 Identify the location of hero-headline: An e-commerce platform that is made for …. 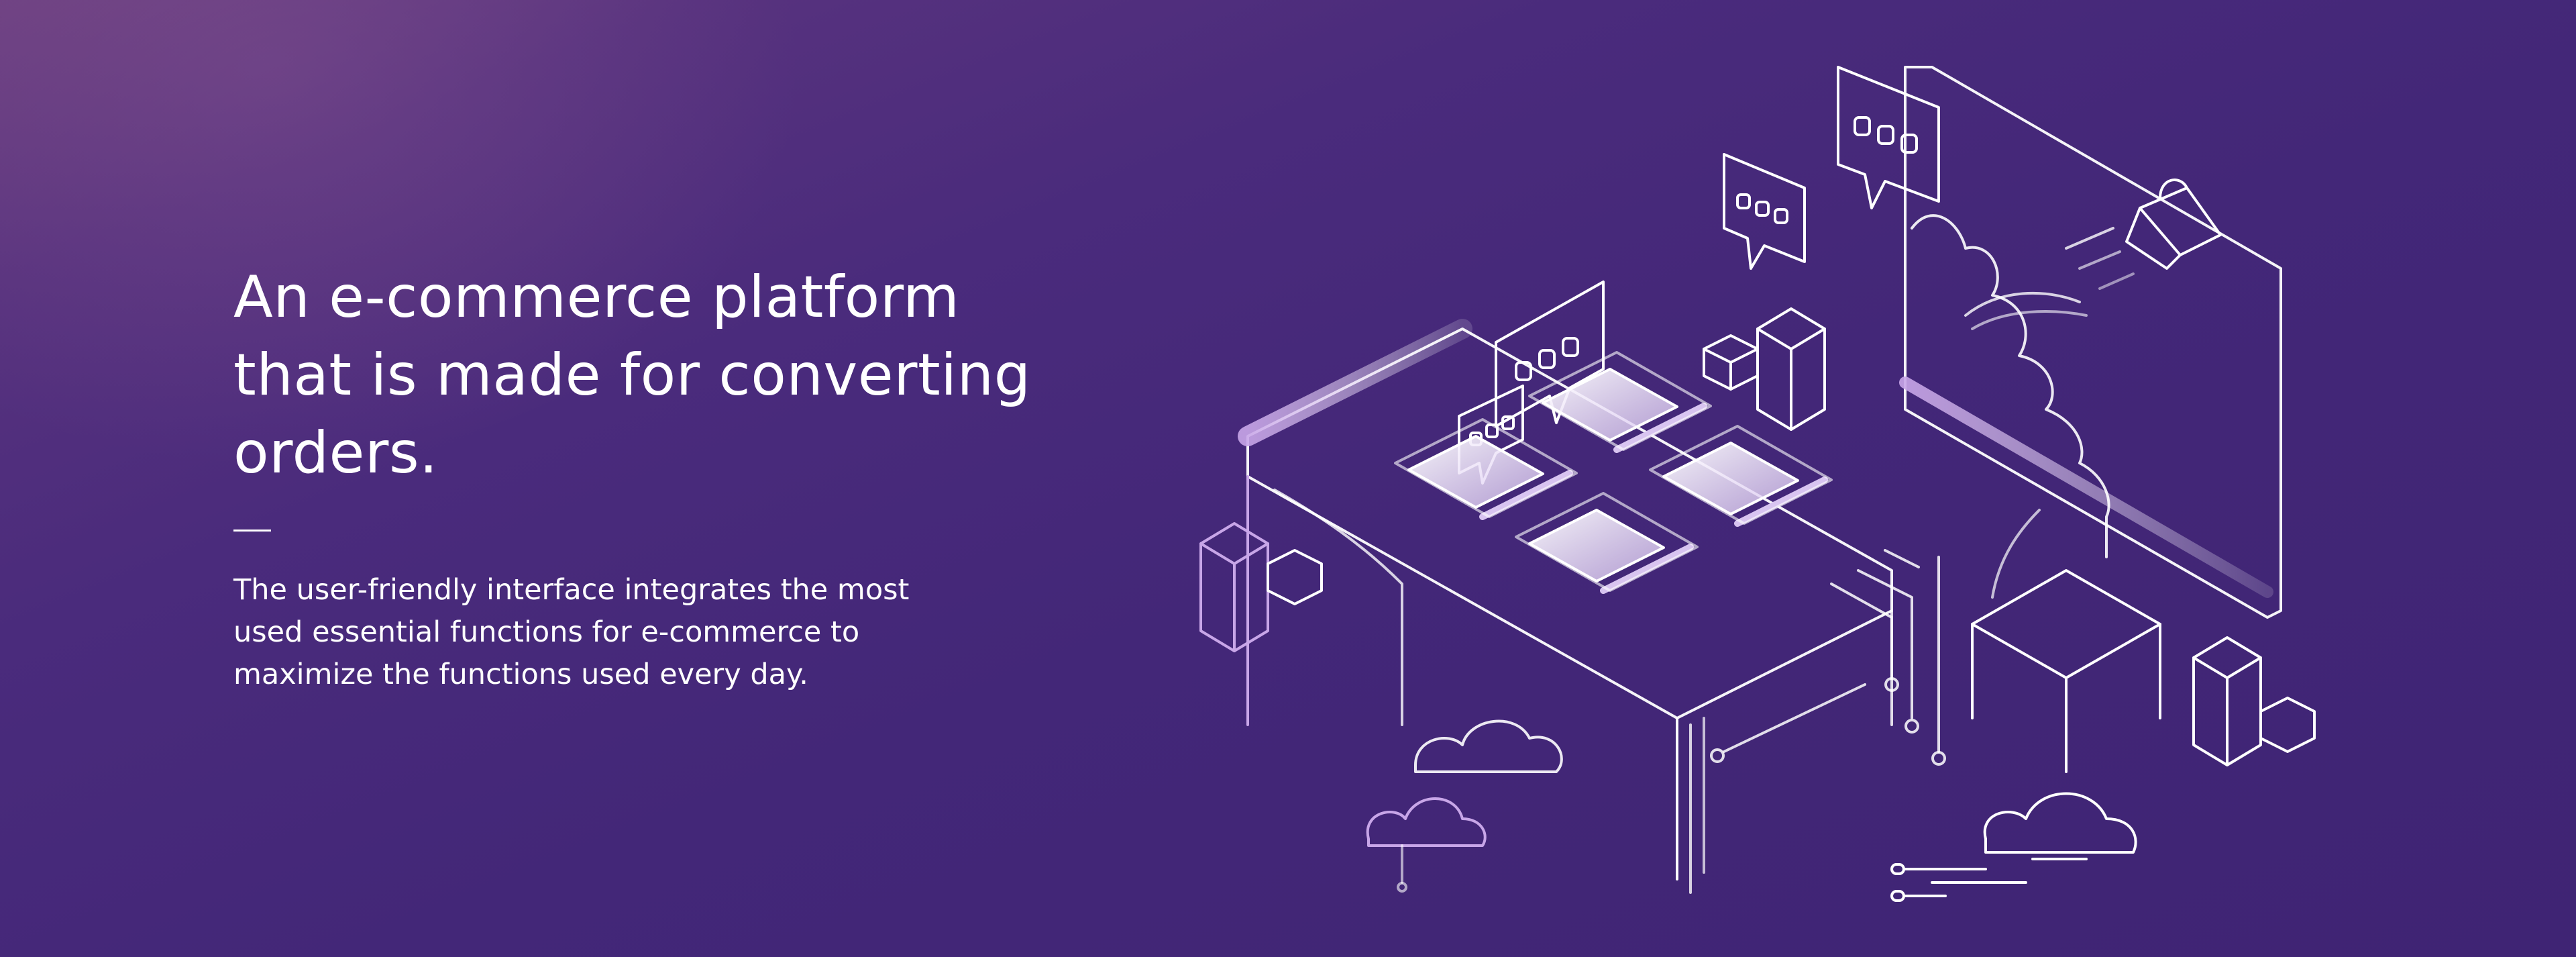
(632, 375).